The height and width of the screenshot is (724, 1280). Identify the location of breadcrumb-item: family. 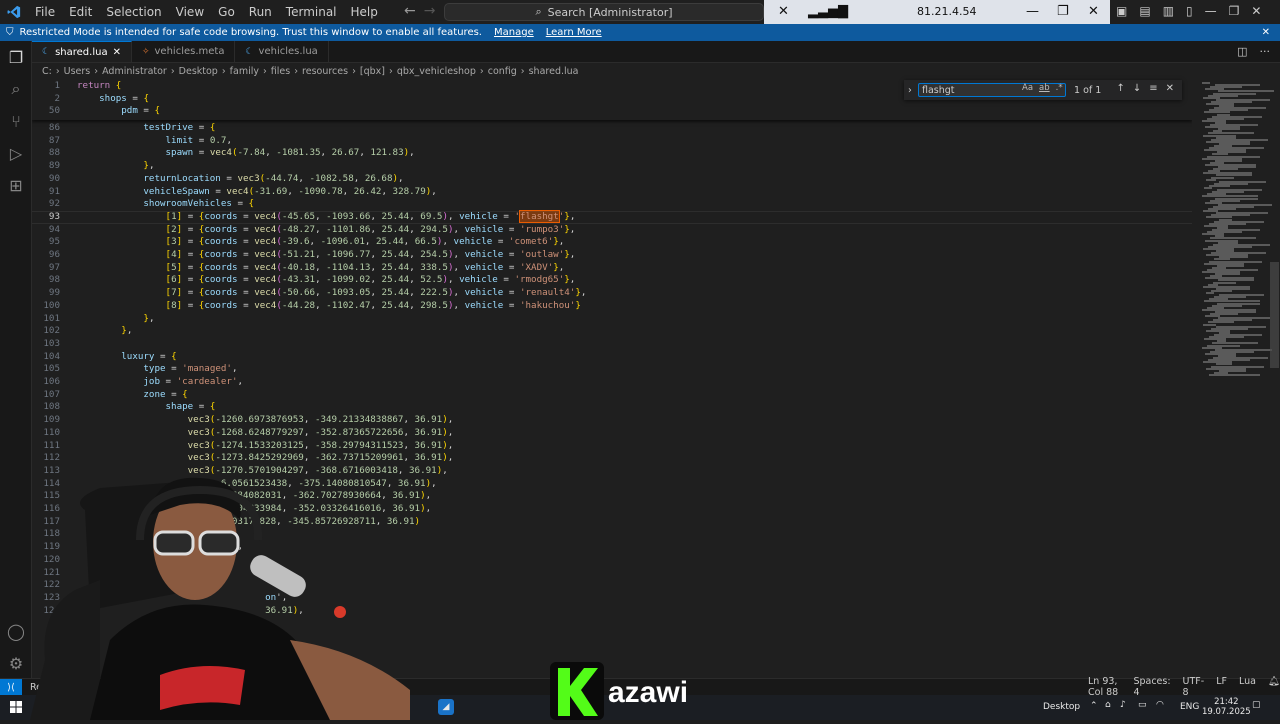
(244, 71).